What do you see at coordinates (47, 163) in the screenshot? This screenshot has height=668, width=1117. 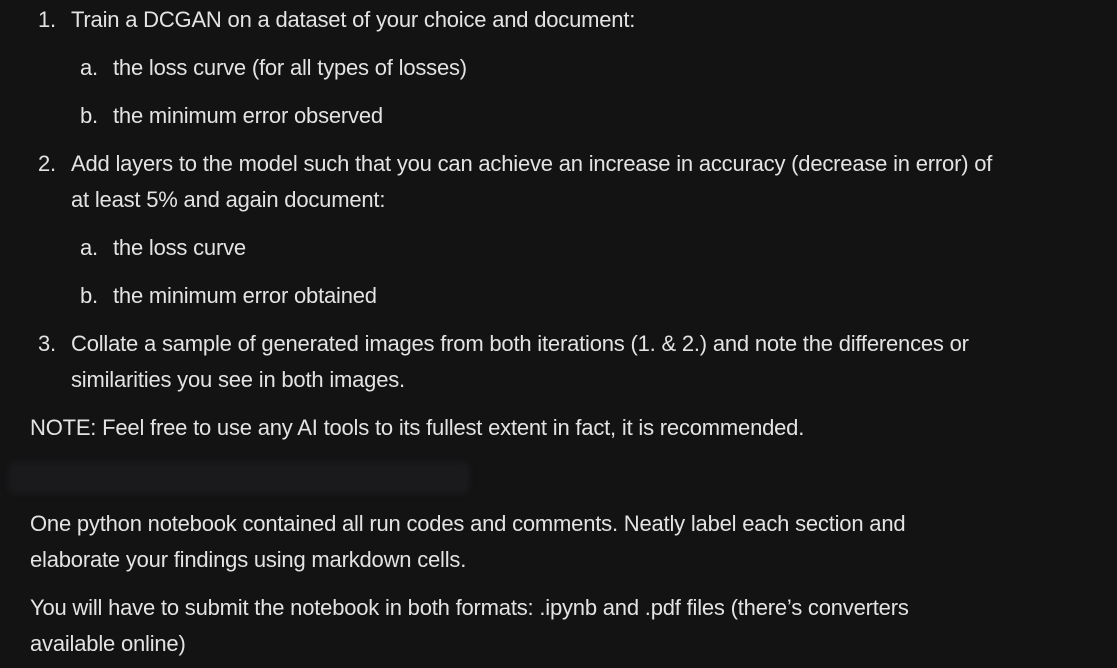 I see `list-marker-2: 2.` at bounding box center [47, 163].